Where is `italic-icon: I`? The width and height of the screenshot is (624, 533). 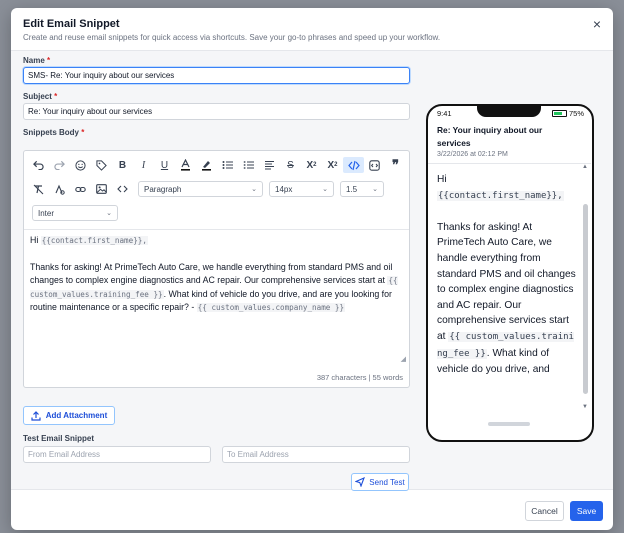
italic-icon: I is located at coordinates (143, 165).